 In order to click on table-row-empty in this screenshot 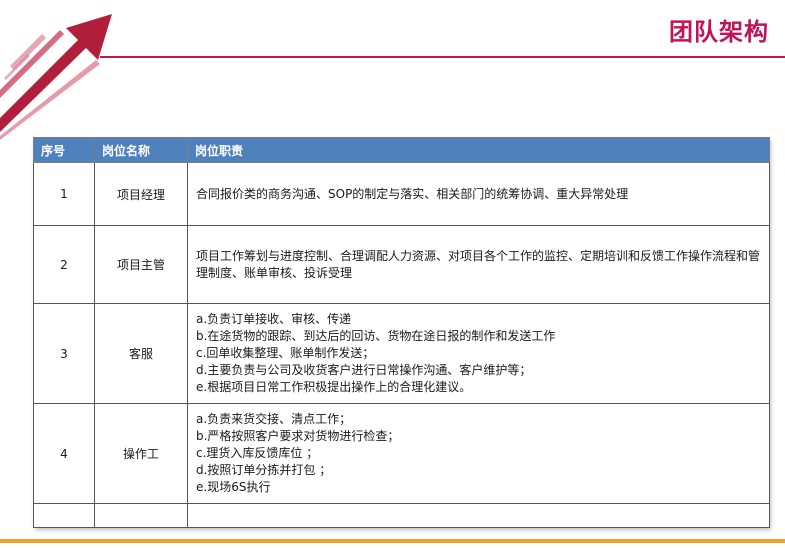, I will do `click(401, 515)`.